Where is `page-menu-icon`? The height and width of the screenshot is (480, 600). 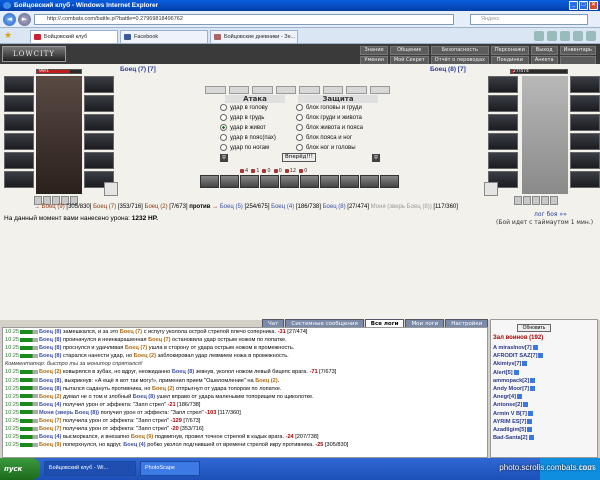
page-menu-icon is located at coordinates (578, 36).